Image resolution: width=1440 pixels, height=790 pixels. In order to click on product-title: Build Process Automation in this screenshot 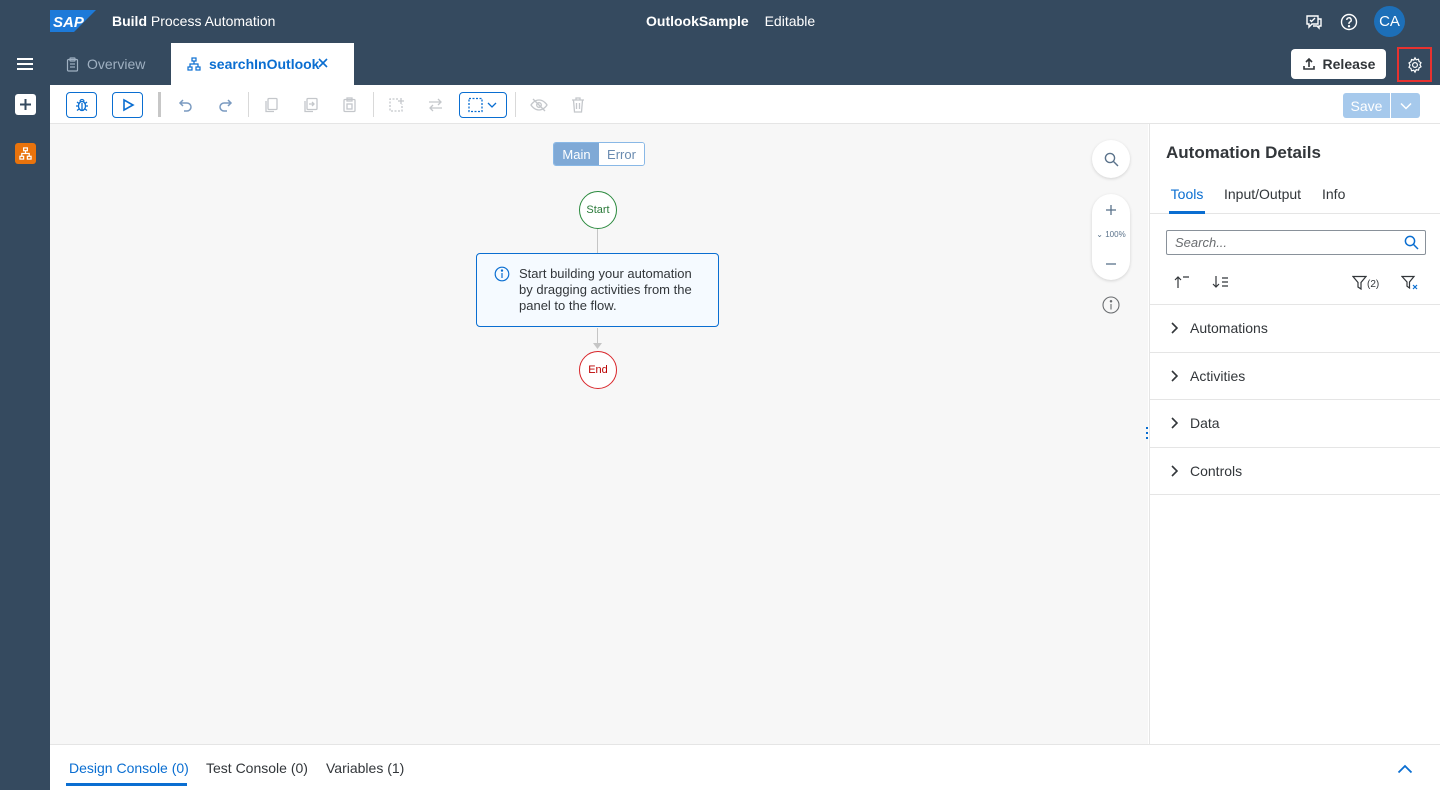, I will do `click(193, 21)`.